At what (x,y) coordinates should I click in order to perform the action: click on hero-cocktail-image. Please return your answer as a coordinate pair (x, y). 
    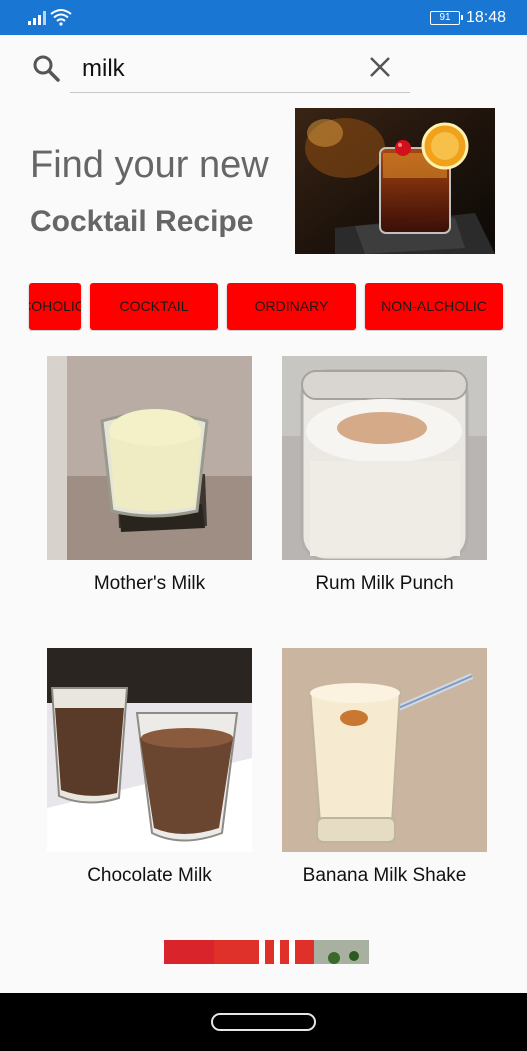
    Looking at the image, I should click on (395, 181).